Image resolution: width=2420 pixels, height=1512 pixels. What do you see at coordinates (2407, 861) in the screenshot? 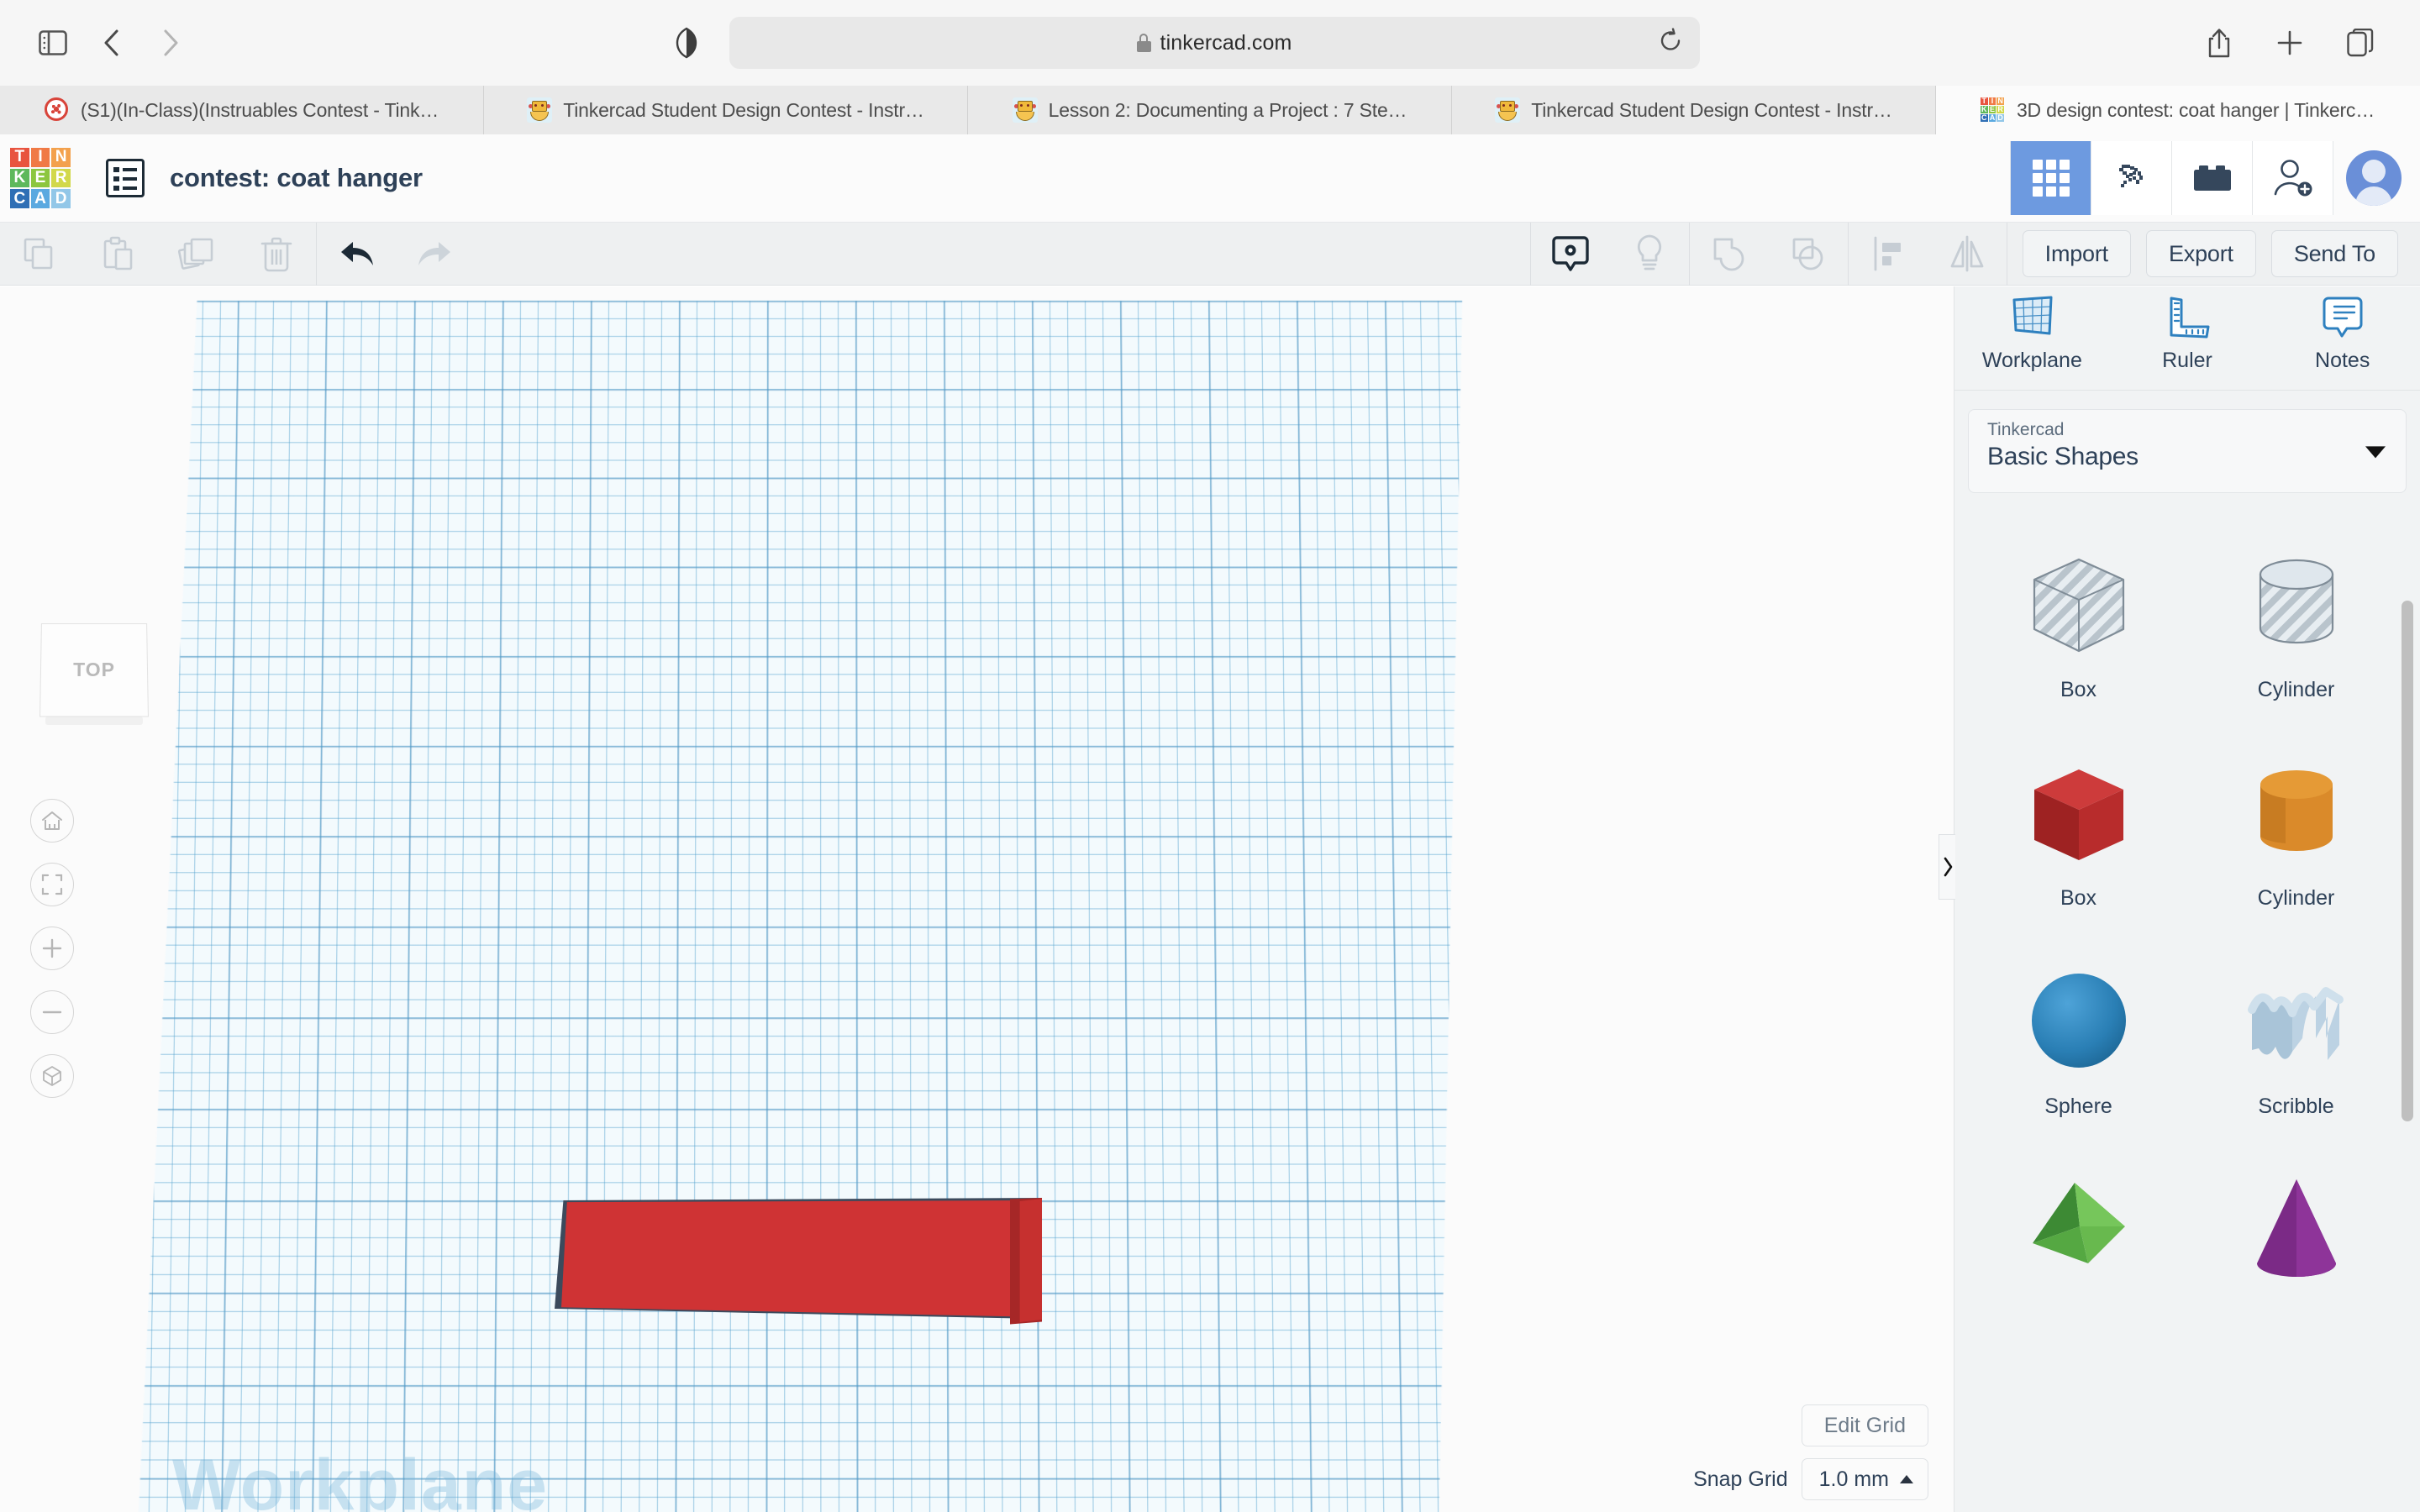
I see `panel-scrollbar` at bounding box center [2407, 861].